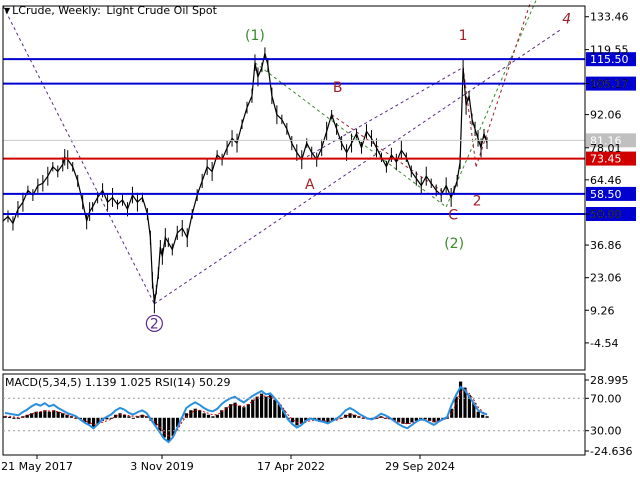 This screenshot has height=480, width=640. I want to click on time-tick-label: 17 Apr 2022, so click(291, 466).